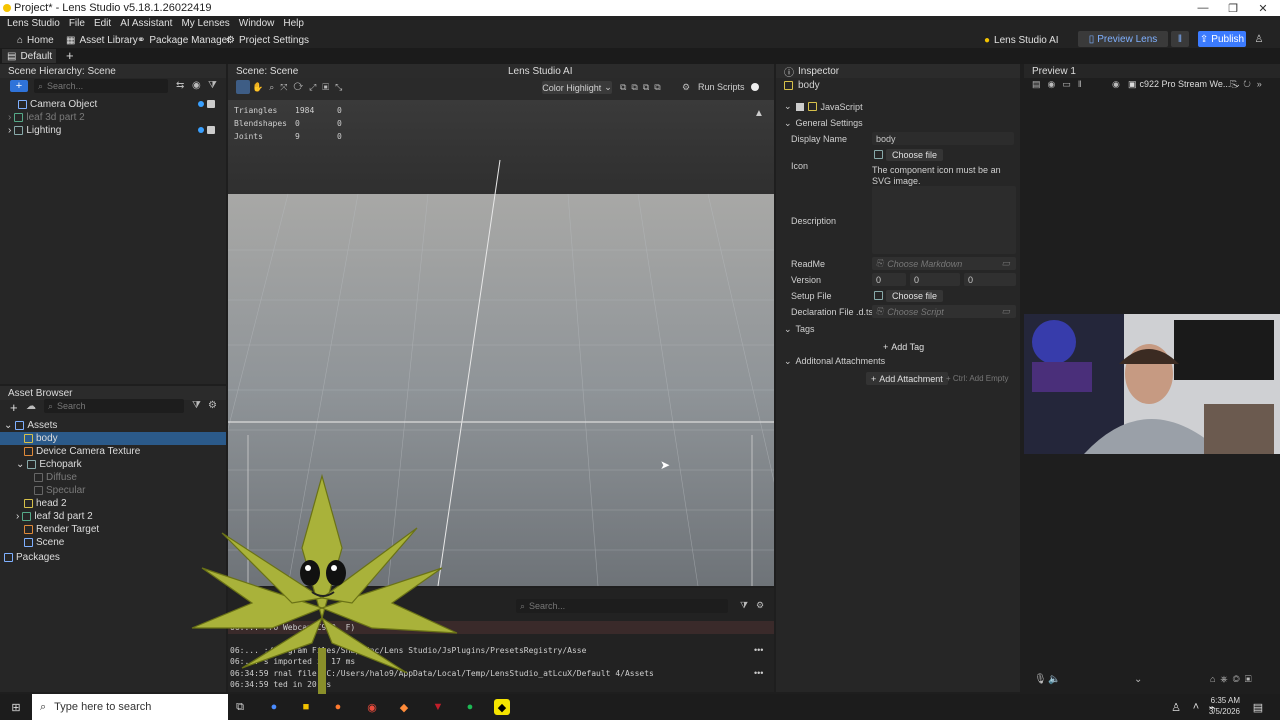 The image size is (1280, 720). I want to click on mic-icon: 🎙, so click(1040, 679).